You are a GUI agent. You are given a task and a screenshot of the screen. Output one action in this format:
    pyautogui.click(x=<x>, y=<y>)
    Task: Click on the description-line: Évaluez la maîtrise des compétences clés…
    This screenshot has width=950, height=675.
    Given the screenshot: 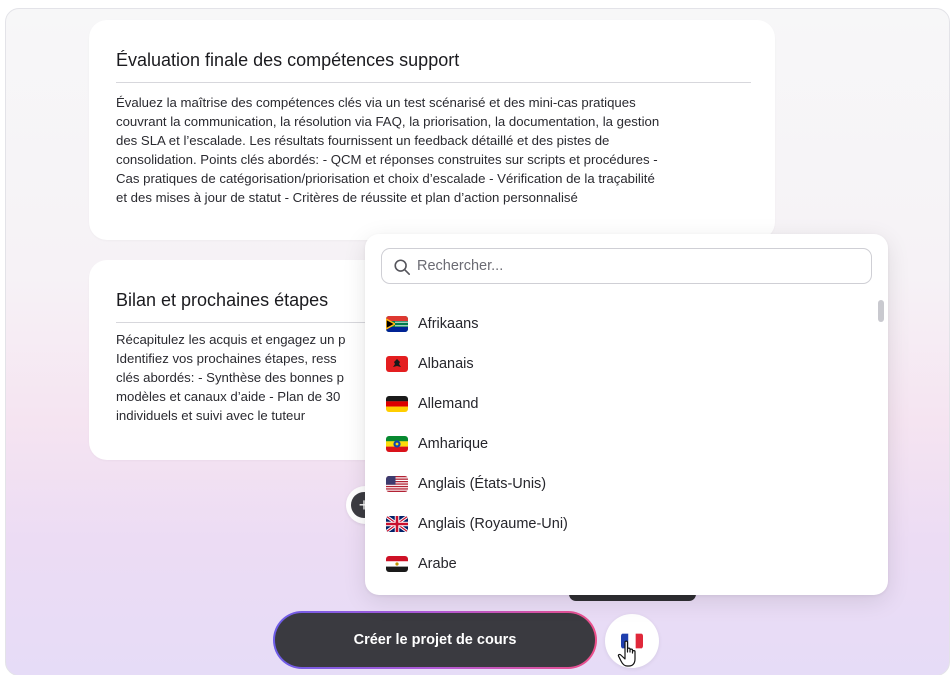 What is the action you would take?
    pyautogui.click(x=376, y=102)
    